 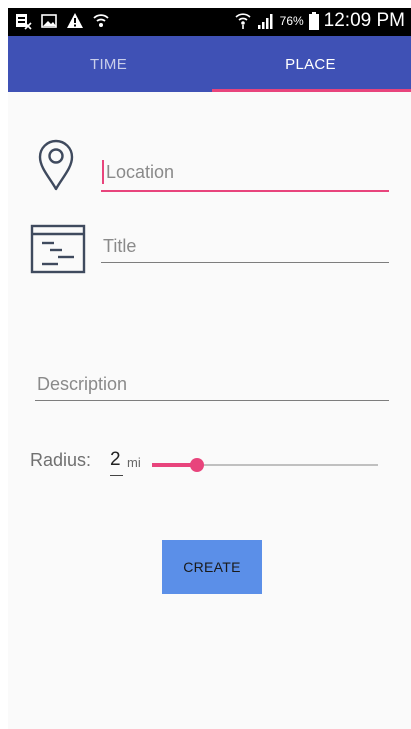 I want to click on warning-icon, so click(x=75, y=20).